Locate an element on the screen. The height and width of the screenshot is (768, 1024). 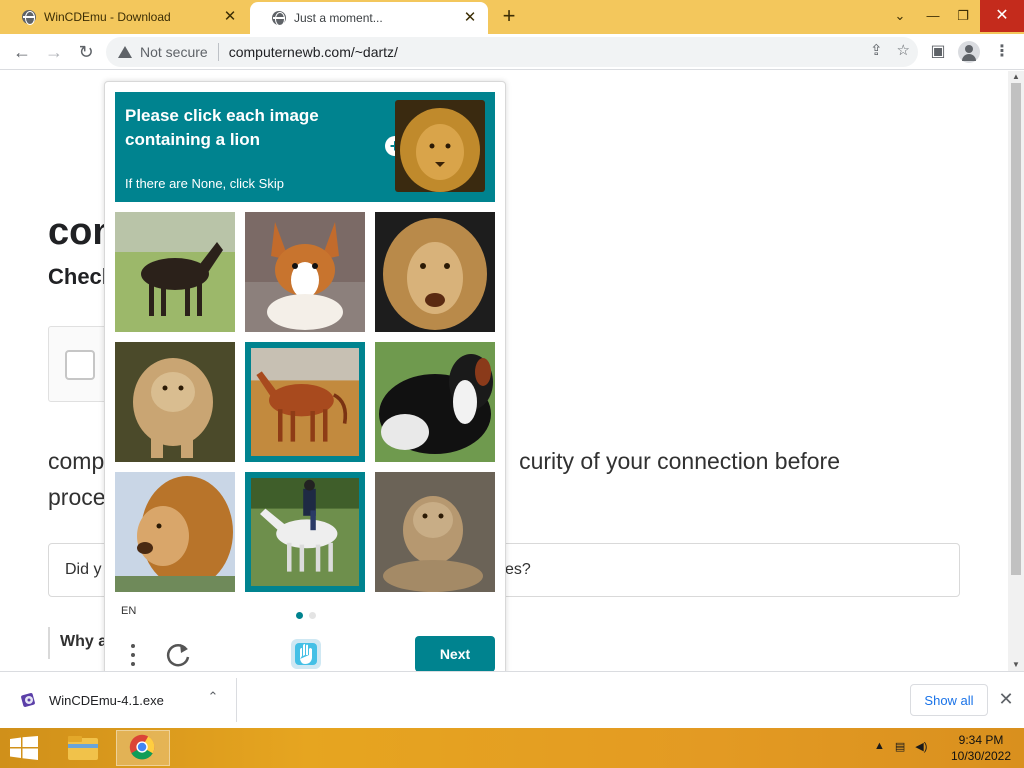
windows-taskbar: ▲ ▤ ◀) 9:34 PM 10/30/2022 is located at coordinates (512, 748).